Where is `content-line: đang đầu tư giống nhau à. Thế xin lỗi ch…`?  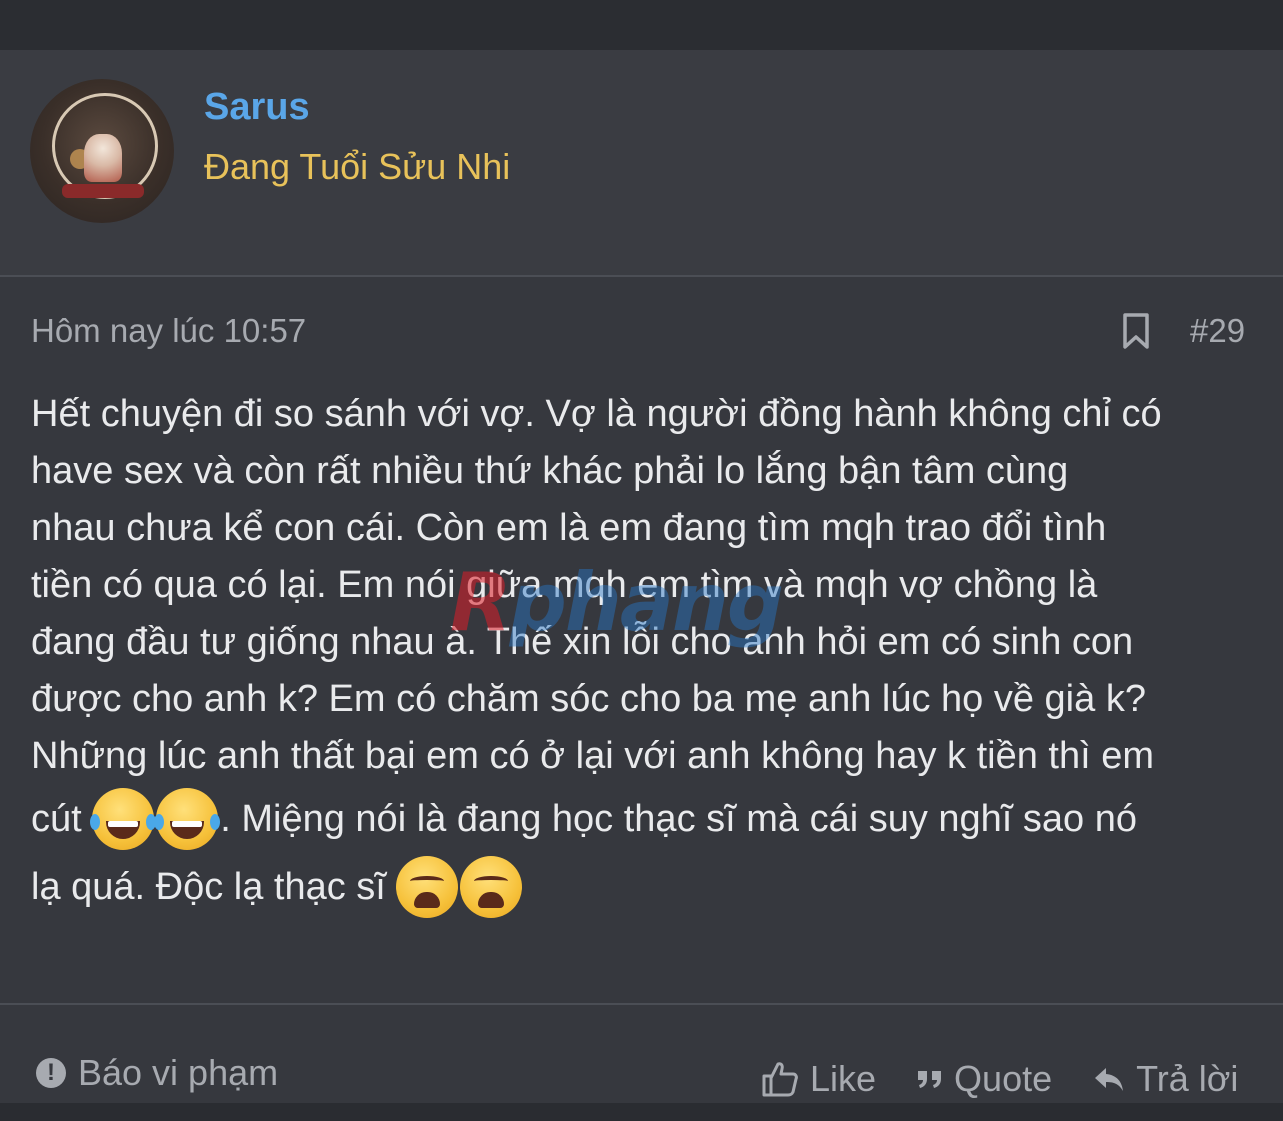 content-line: đang đầu tư giống nhau à. Thế xin lỗi ch… is located at coordinates (582, 642).